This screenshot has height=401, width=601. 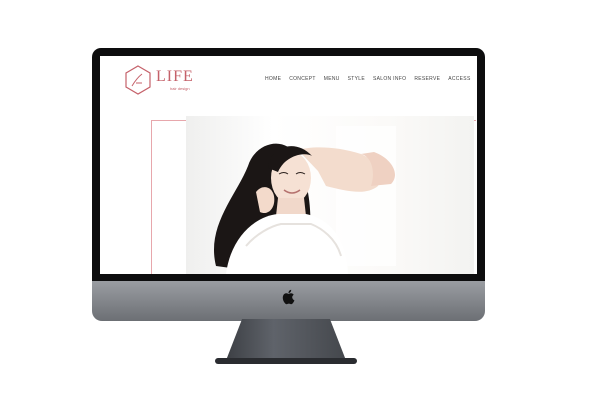 I want to click on apple-icon, so click(x=288, y=297).